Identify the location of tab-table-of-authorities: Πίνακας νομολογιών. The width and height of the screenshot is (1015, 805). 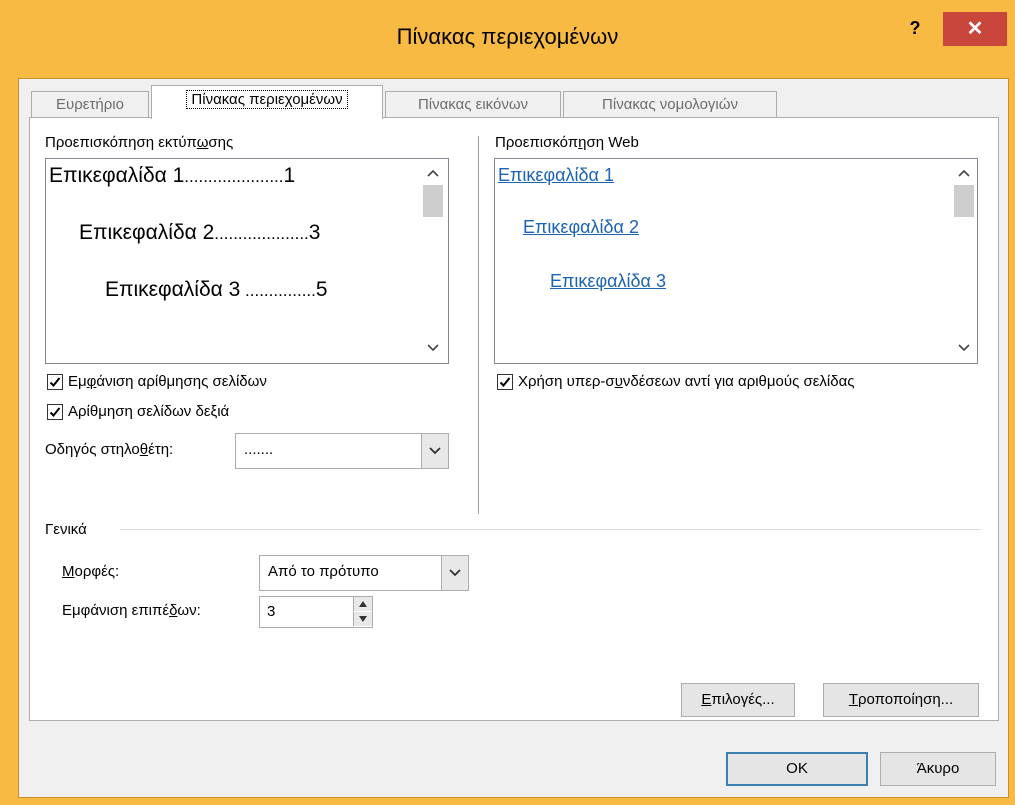
(670, 104).